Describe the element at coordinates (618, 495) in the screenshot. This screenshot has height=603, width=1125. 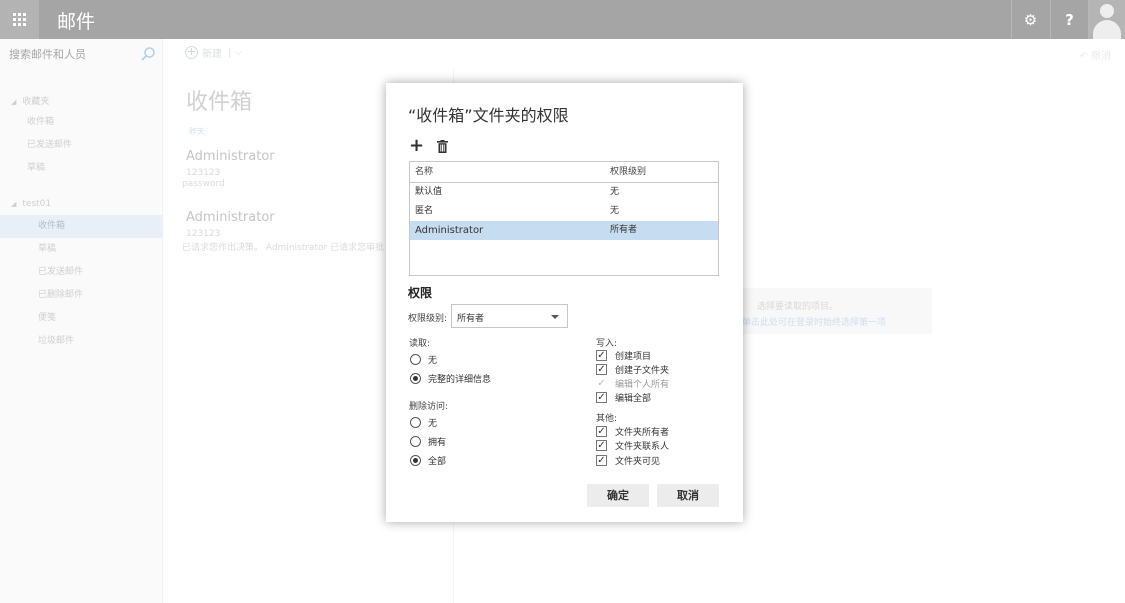
I see `ok-button: 确定` at that location.